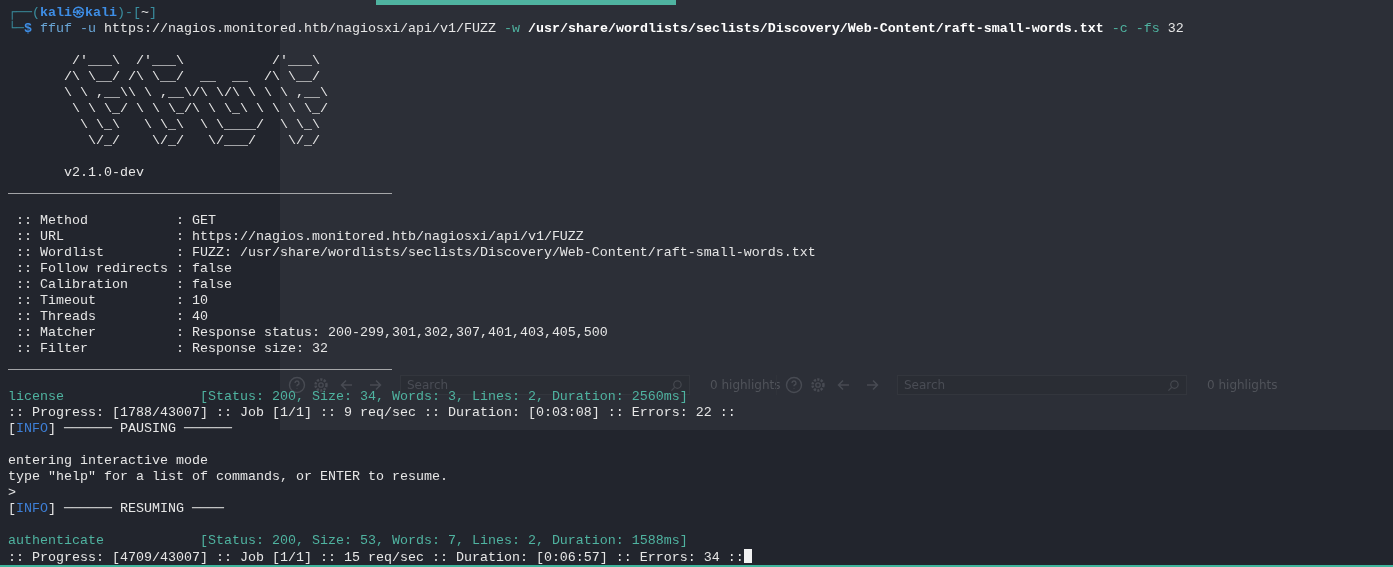 This screenshot has width=1393, height=567. I want to click on terminal-line: v2.1.0-dev, so click(103, 173).